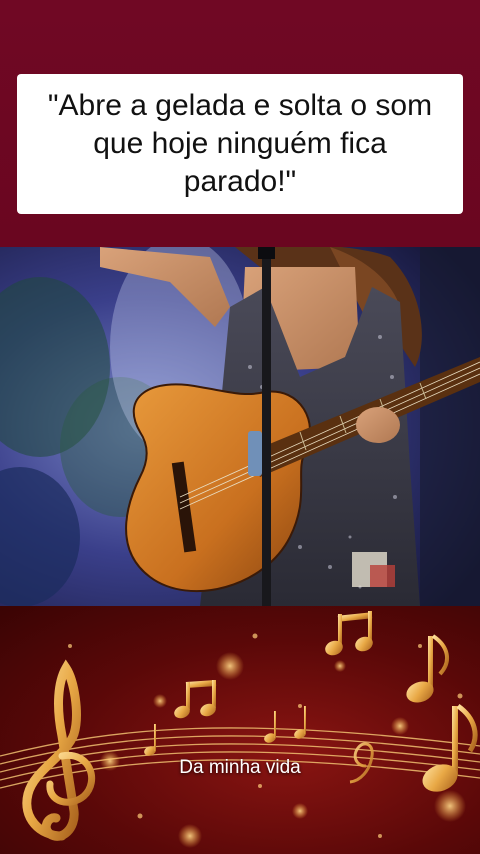 This screenshot has height=854, width=480. What do you see at coordinates (59, 750) in the screenshot?
I see `treble-clef-icon` at bounding box center [59, 750].